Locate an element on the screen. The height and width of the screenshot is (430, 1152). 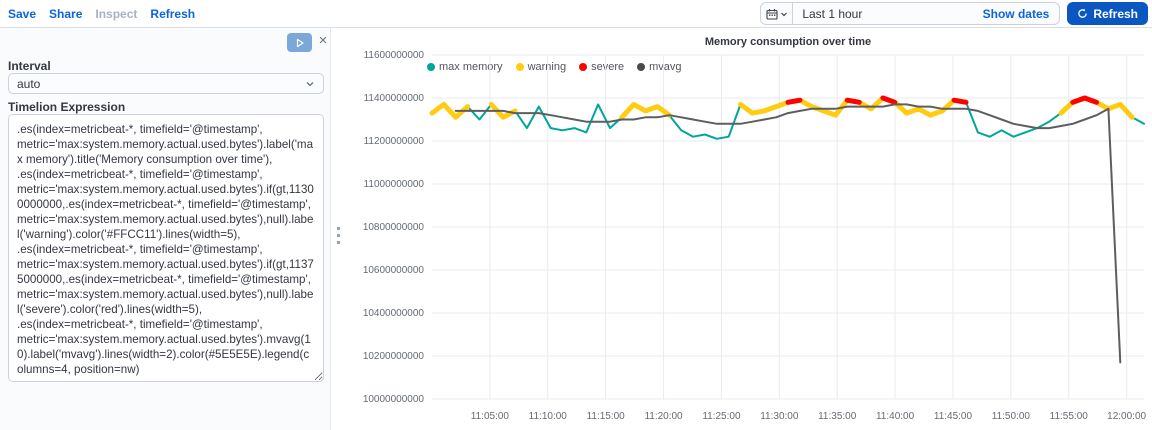
drag-handle-icon is located at coordinates (338, 235).